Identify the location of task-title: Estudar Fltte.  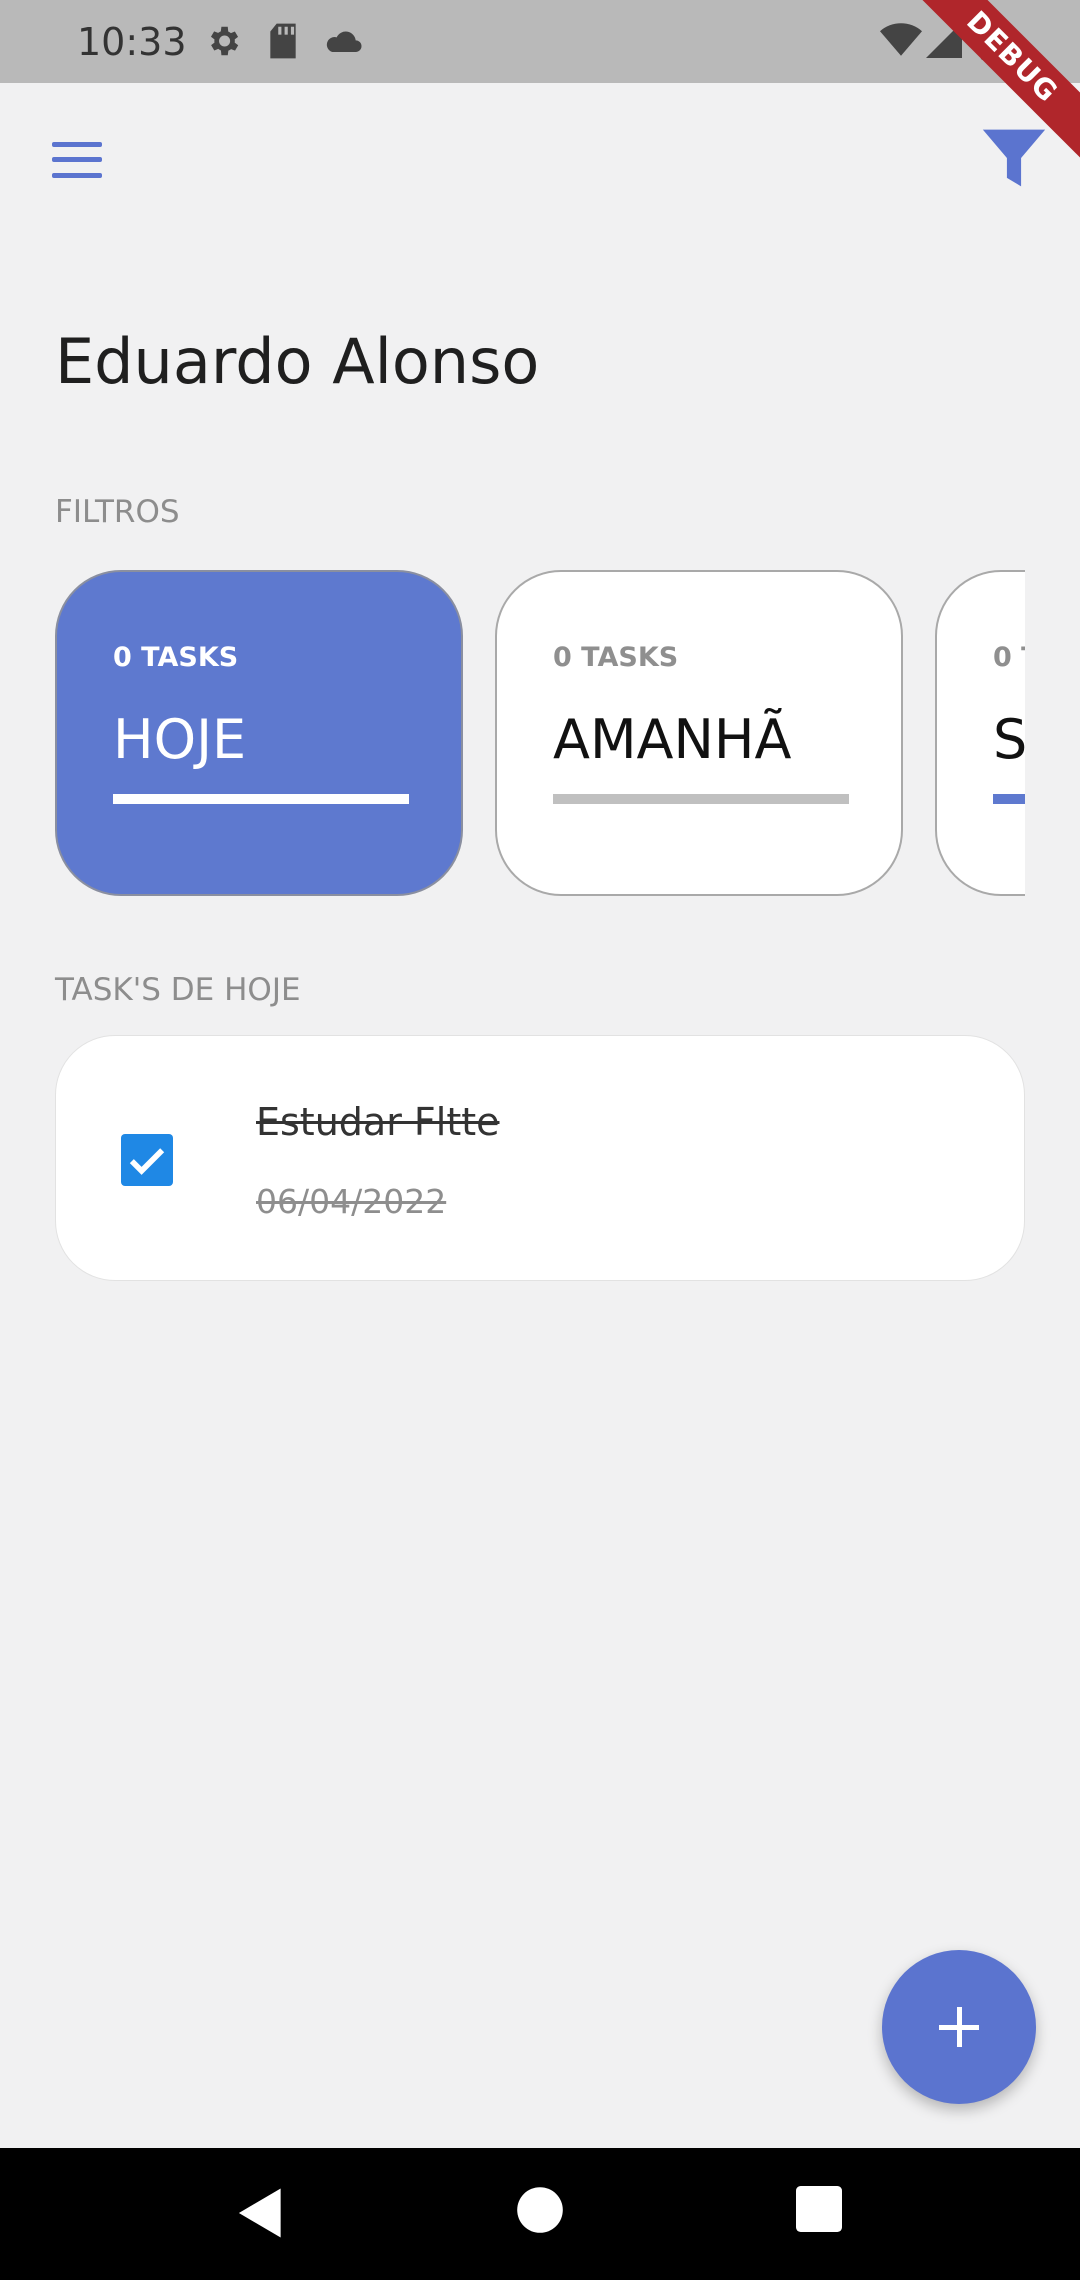
(378, 1122).